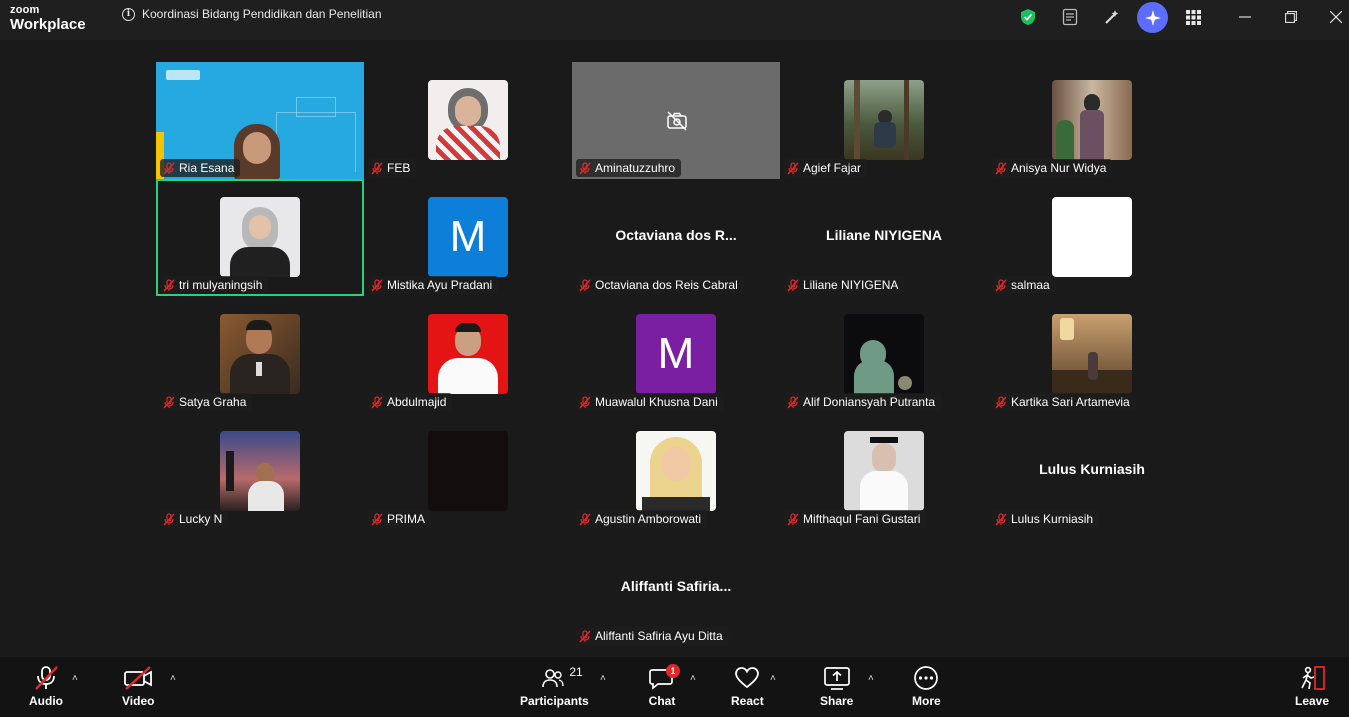  Describe the element at coordinates (863, 402) in the screenshot. I see `participant-label: Alif Doniansyah Putranta` at that location.